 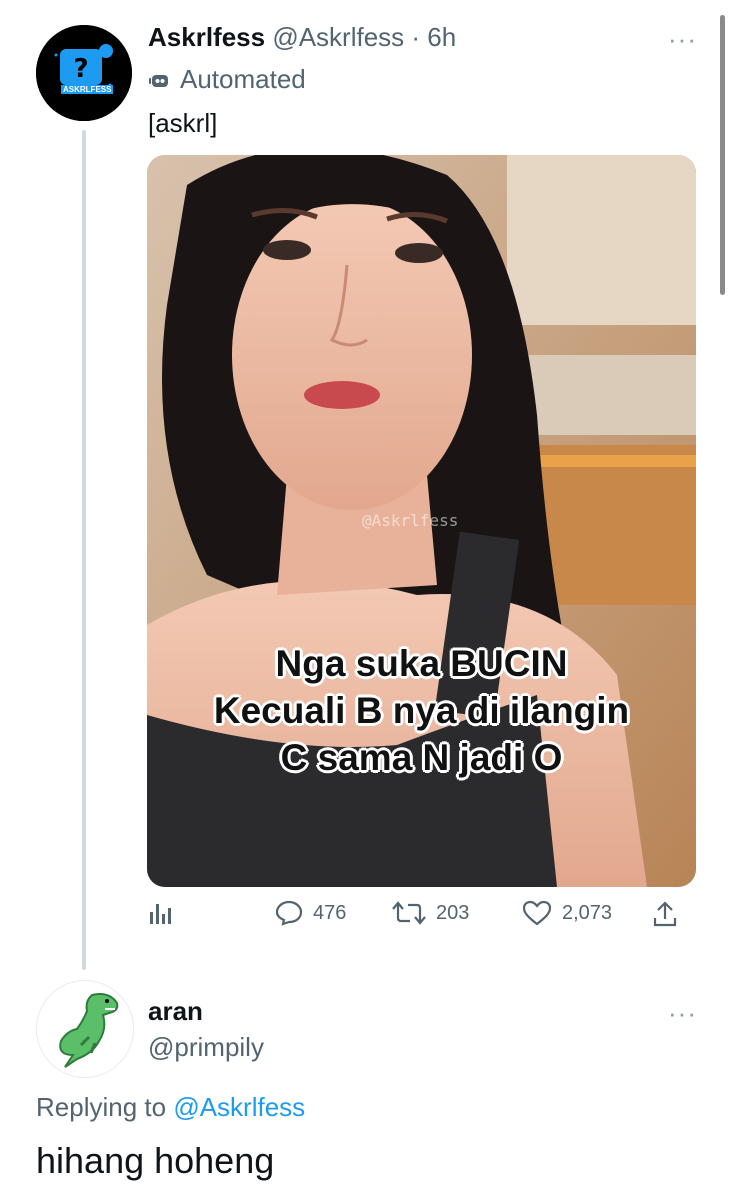 What do you see at coordinates (338, 37) in the screenshot?
I see `author-handle: @Askrlfess` at bounding box center [338, 37].